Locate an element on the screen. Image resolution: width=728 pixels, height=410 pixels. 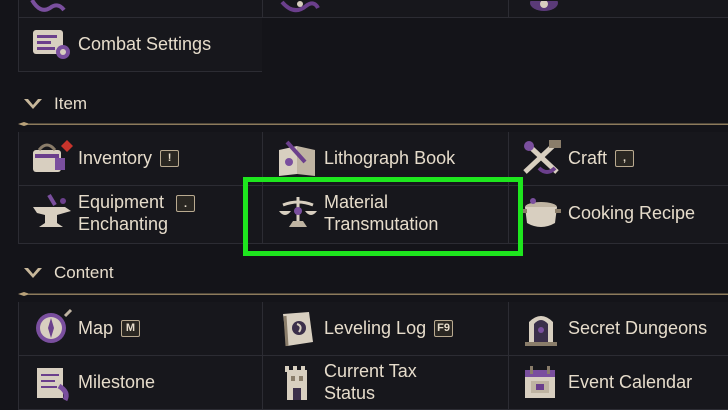
map-button: Map M is located at coordinates (83, 328).